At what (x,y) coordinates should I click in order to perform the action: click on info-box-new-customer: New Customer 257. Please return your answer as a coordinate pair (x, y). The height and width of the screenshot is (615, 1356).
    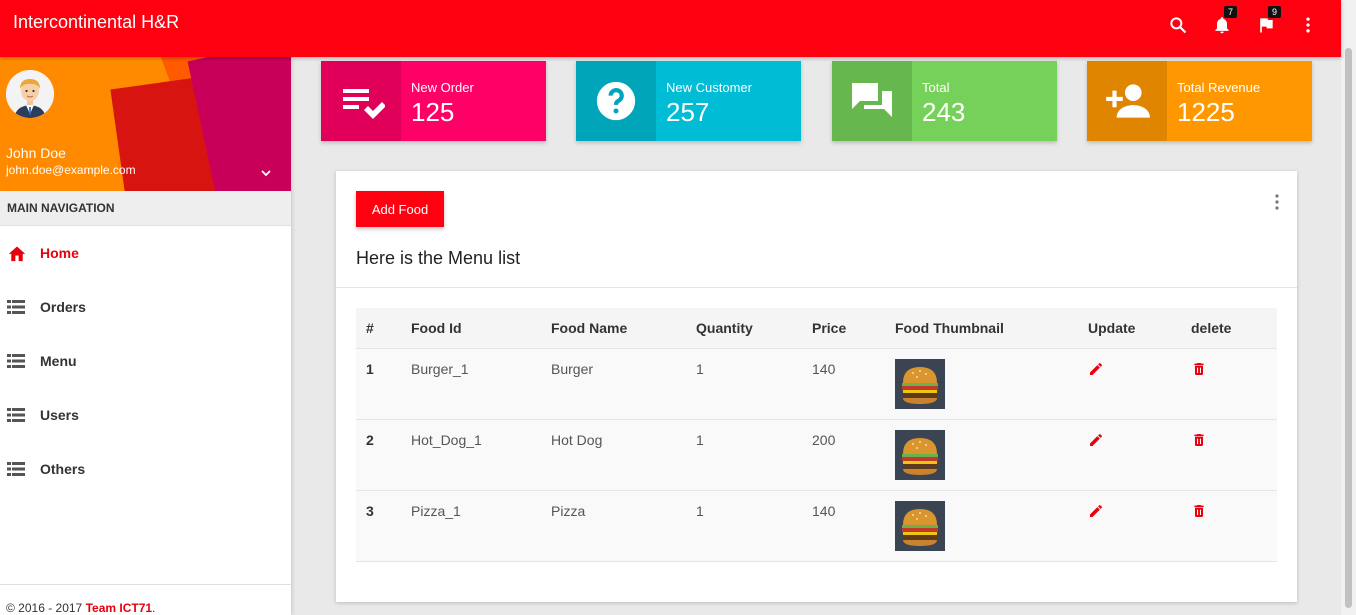
    Looking at the image, I should click on (688, 101).